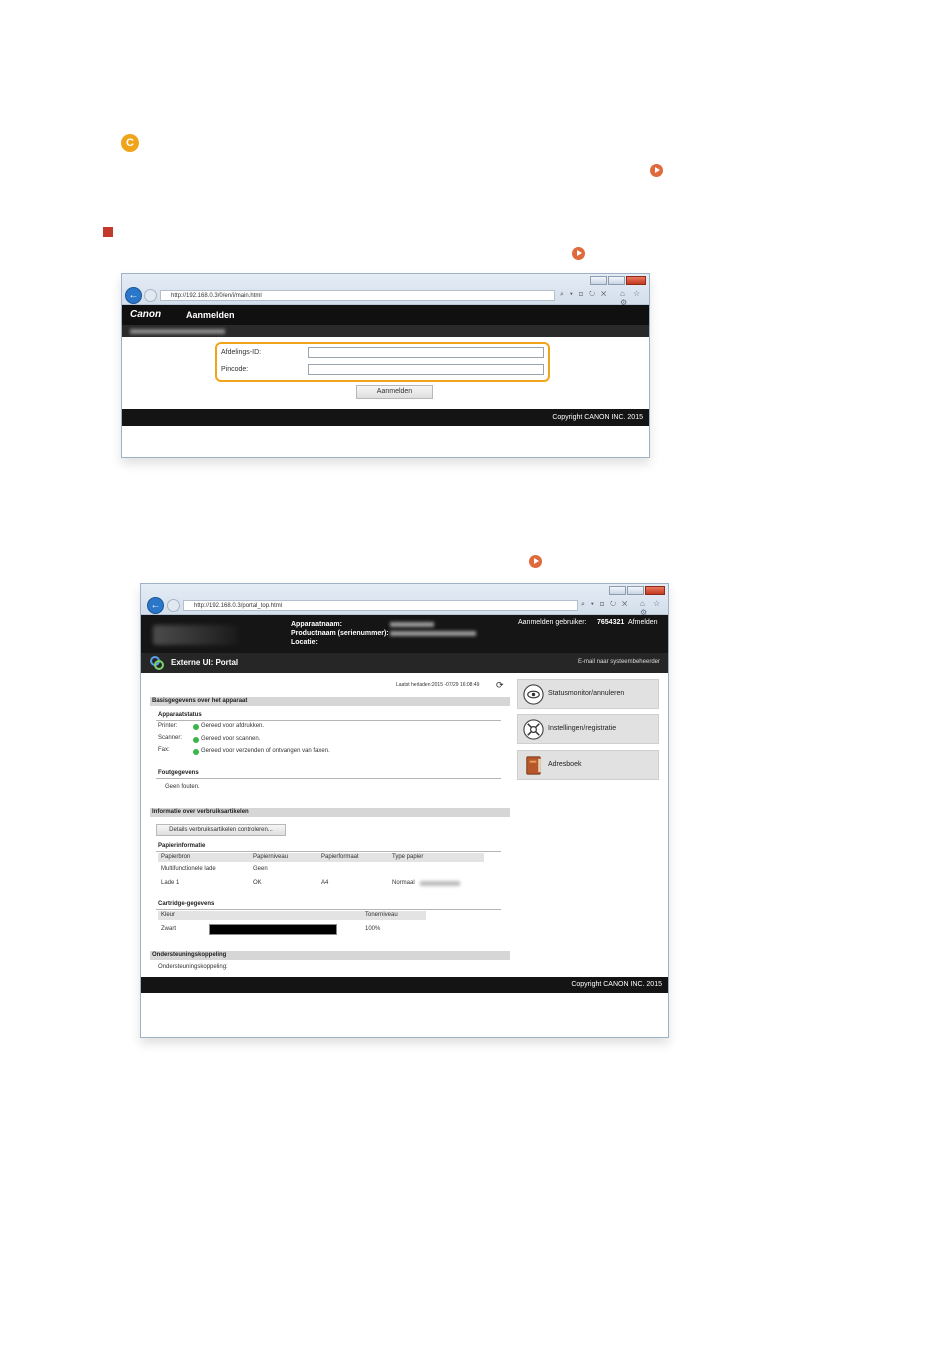 The width and height of the screenshot is (950, 1369). I want to click on address-bar: http://192.168.0.3/portal_top.html, so click(380, 605).